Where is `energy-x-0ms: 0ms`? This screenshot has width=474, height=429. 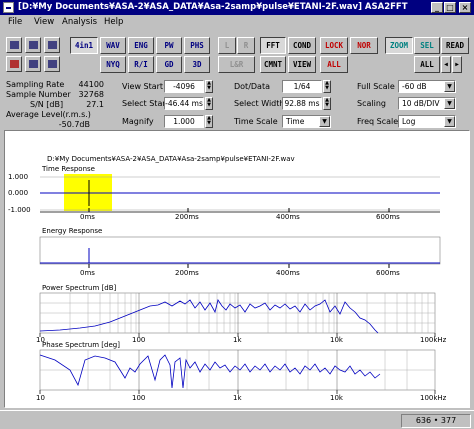
energy-x-0ms: 0ms is located at coordinates (87, 273).